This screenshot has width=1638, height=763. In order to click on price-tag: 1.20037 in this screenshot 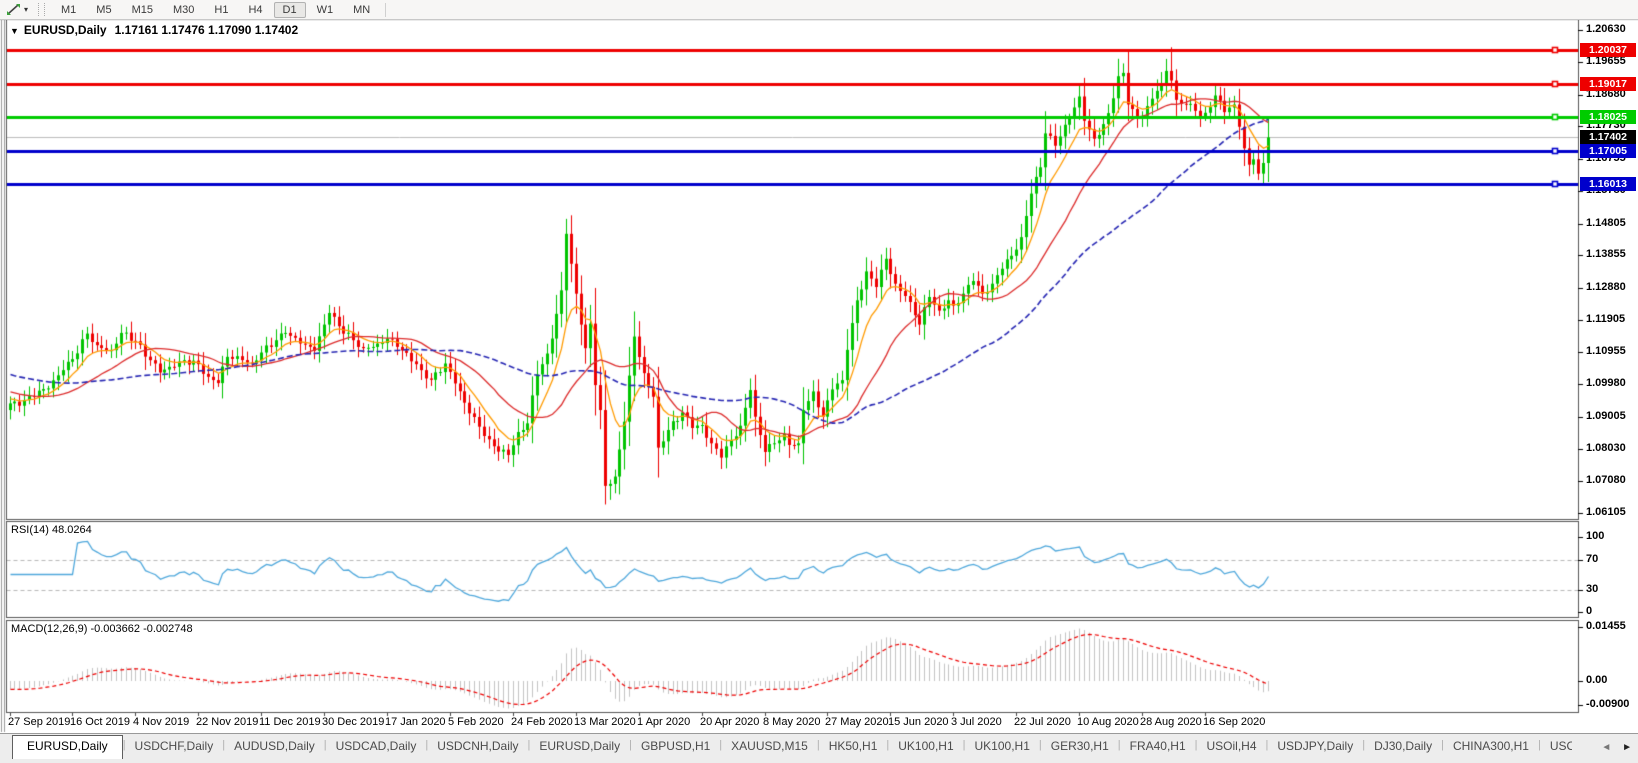, I will do `click(1608, 49)`.